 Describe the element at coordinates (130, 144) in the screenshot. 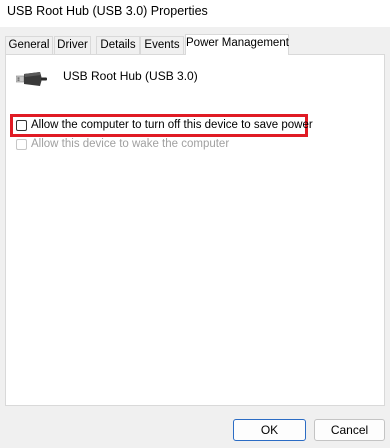

I see `allow-wake-label: Allow this device to wake the computer` at that location.